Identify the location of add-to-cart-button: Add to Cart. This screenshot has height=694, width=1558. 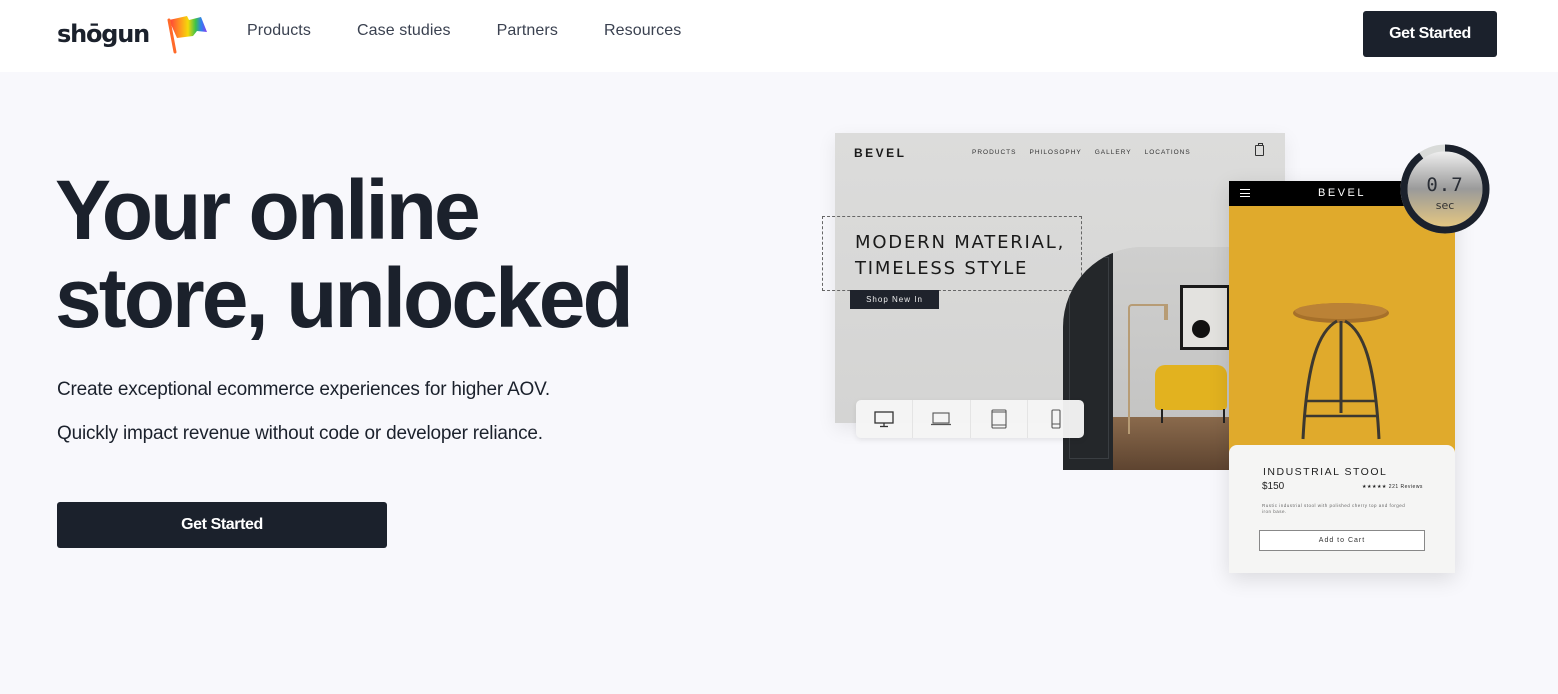
(1342, 540).